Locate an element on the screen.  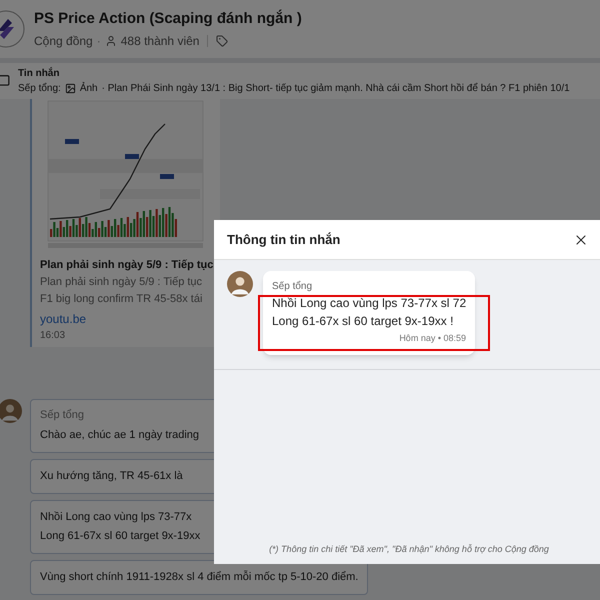
tag-icon is located at coordinates (222, 41).